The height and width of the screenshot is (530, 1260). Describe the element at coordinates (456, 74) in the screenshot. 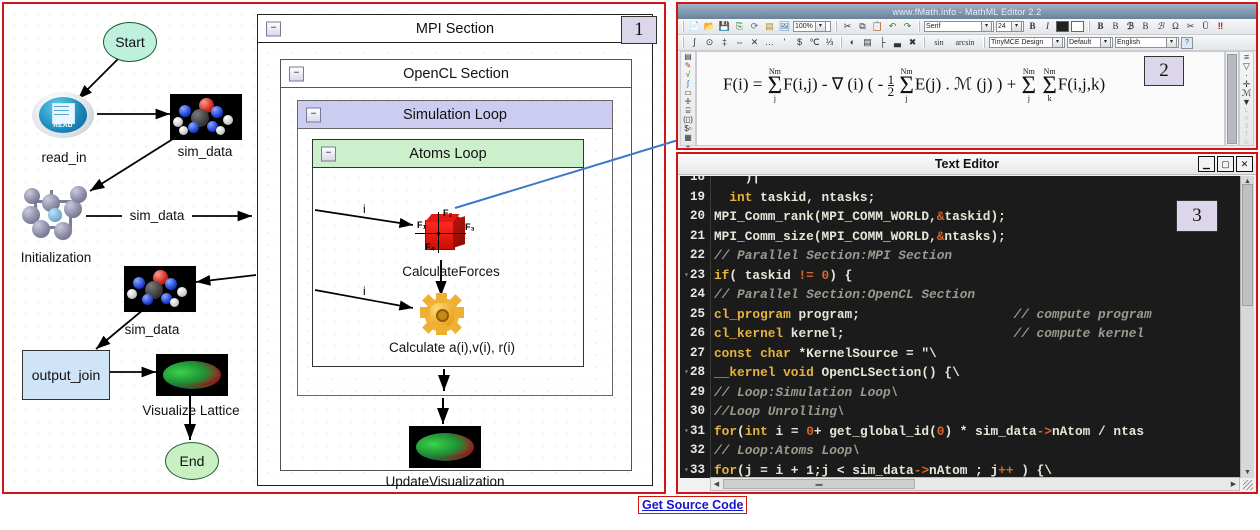

I see `section-opencl-header: − OpenCL Section` at that location.